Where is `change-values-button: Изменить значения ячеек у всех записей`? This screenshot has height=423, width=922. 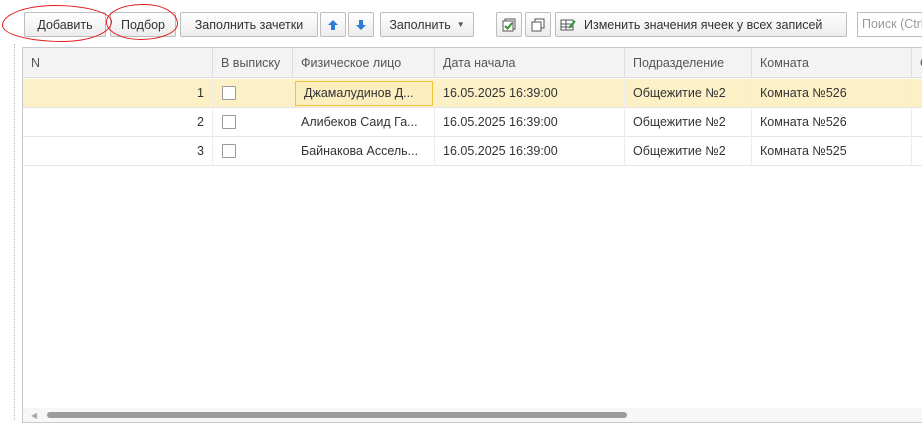
change-values-button: Изменить значения ячеек у всех записей is located at coordinates (701, 24).